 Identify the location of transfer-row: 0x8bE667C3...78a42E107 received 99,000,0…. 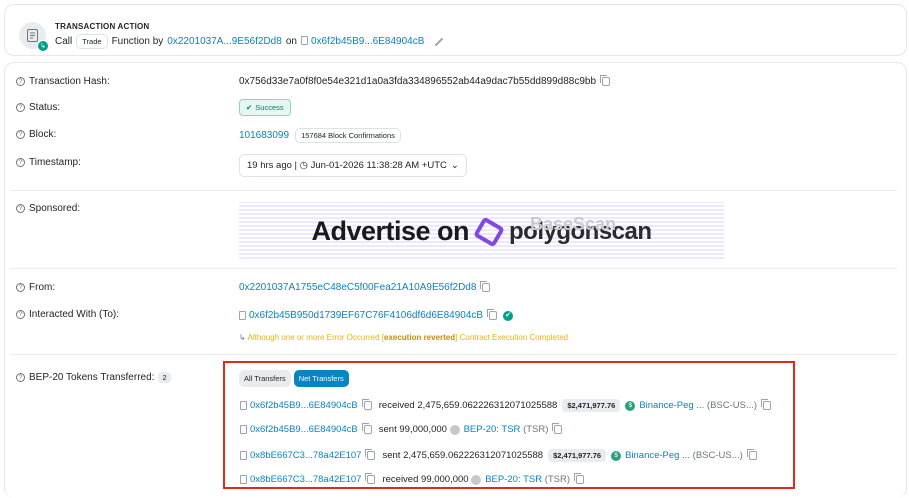
(412, 479).